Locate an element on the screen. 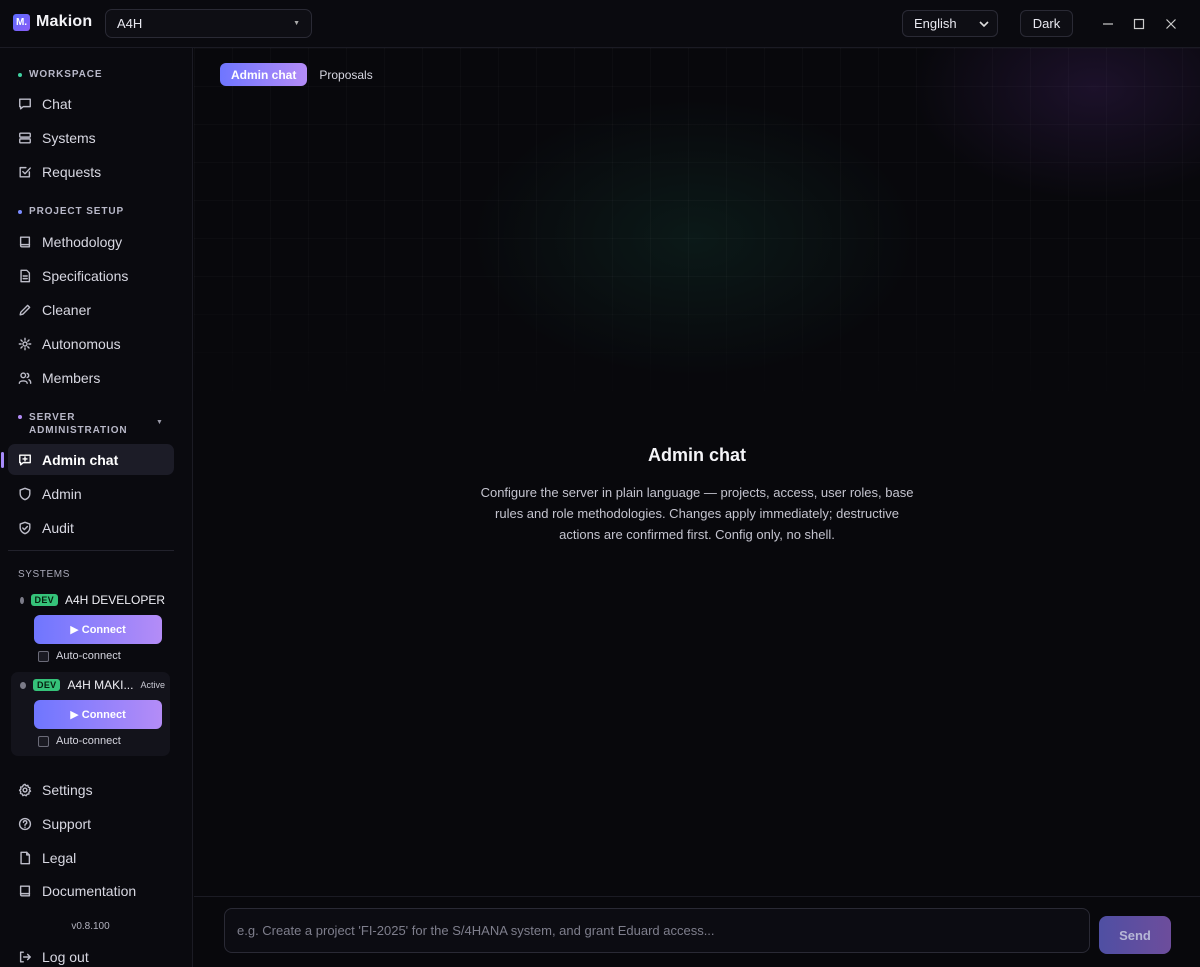 This screenshot has height=967, width=1200. section-title-project-setup: PROJECT SETUP is located at coordinates (71, 211).